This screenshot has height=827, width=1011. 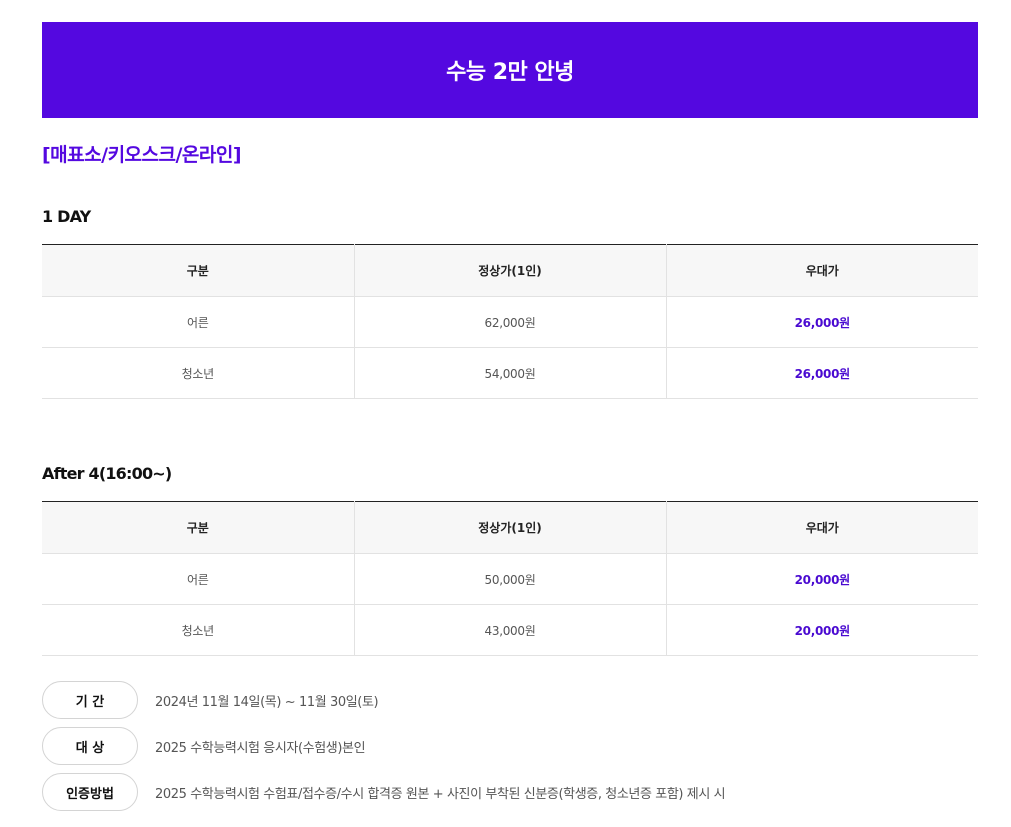 I want to click on target-label-pill: 대 상, so click(x=90, y=746).